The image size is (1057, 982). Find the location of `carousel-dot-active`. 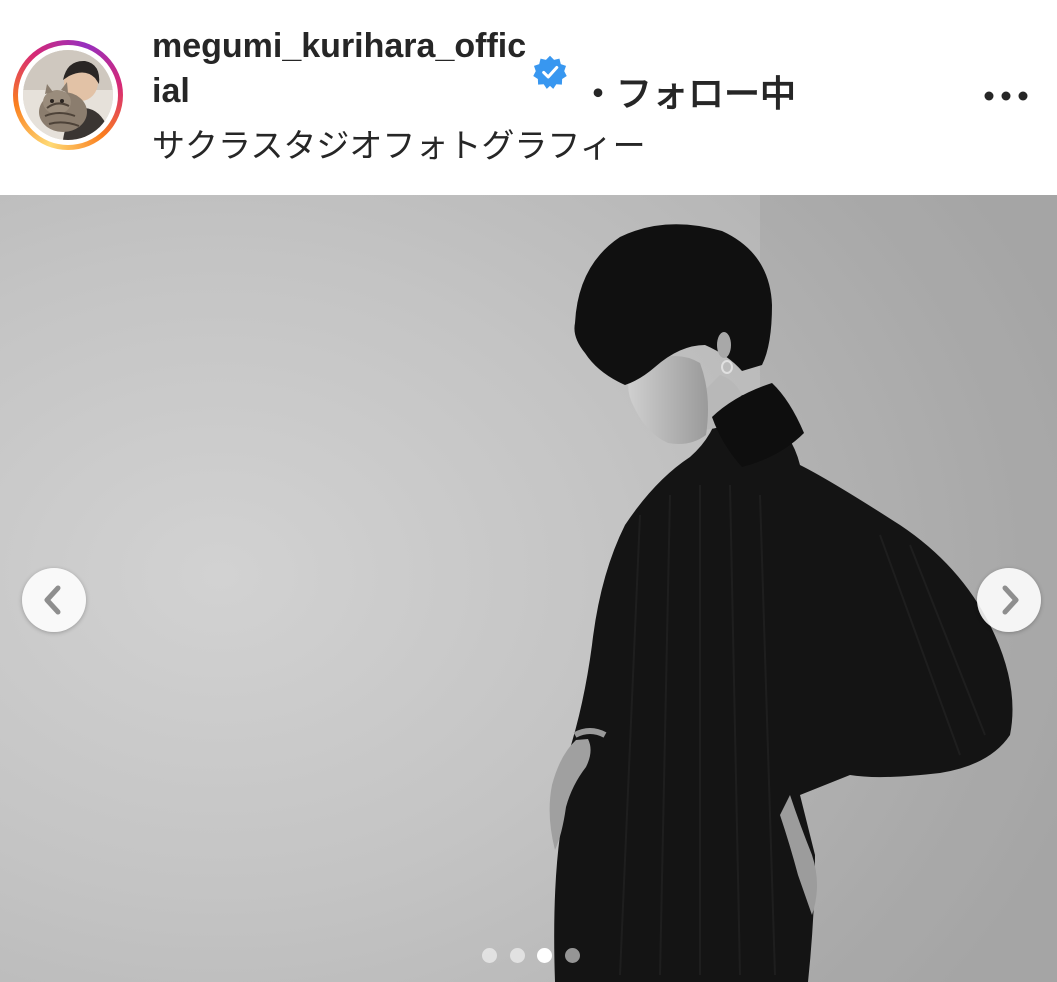

carousel-dot-active is located at coordinates (544, 955).